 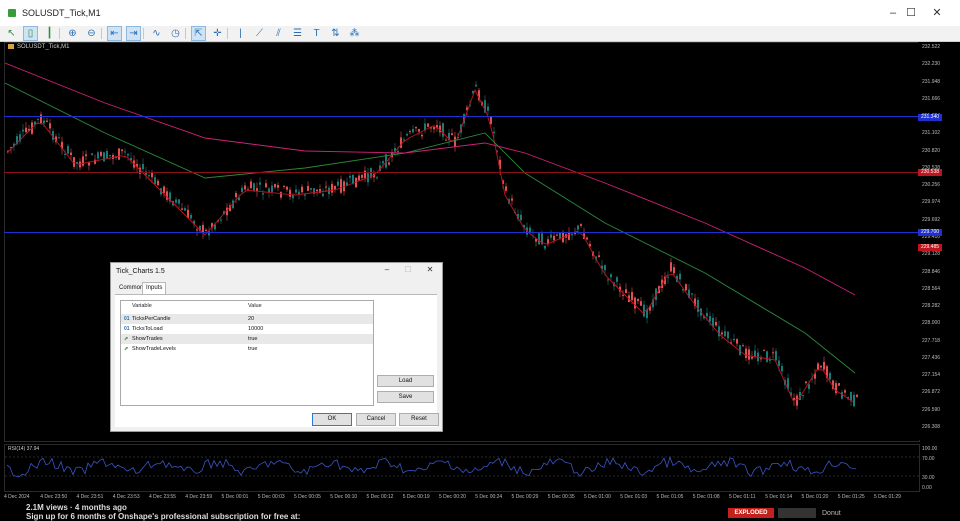 I want to click on cross-icon: ✛, so click(x=217, y=33).